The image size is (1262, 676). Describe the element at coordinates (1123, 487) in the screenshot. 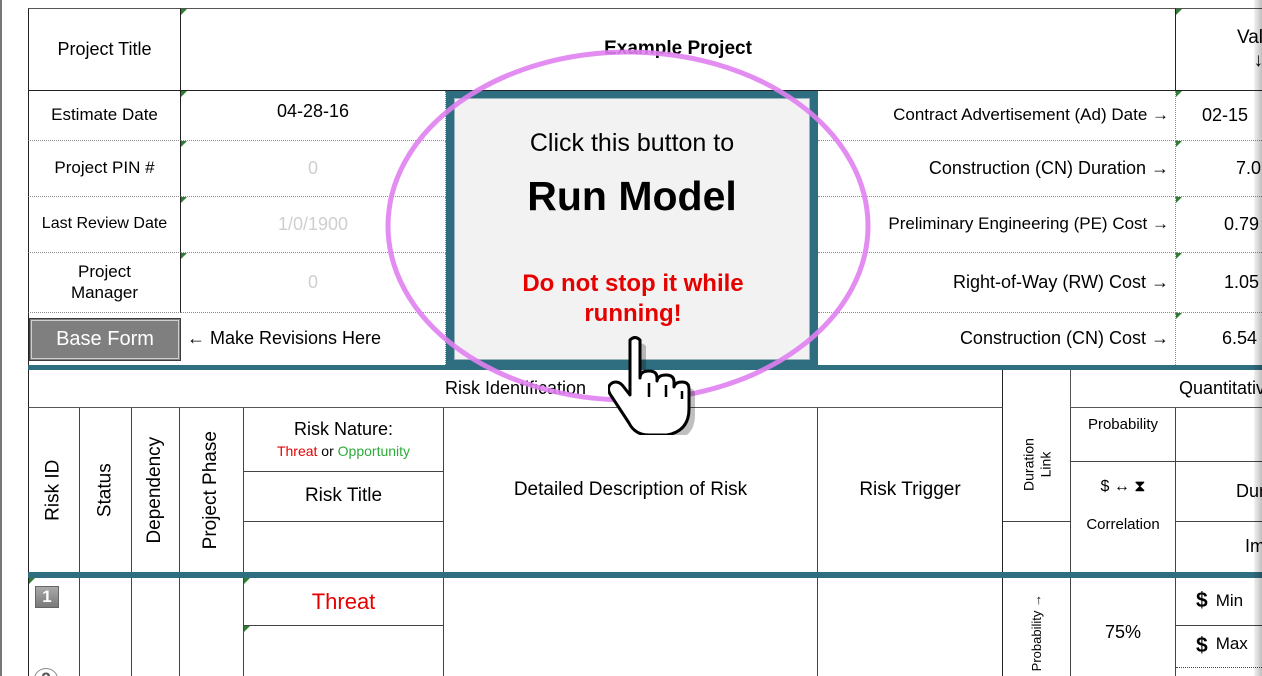

I see `col-correlation-symbol: $ ↔ ⧗` at that location.